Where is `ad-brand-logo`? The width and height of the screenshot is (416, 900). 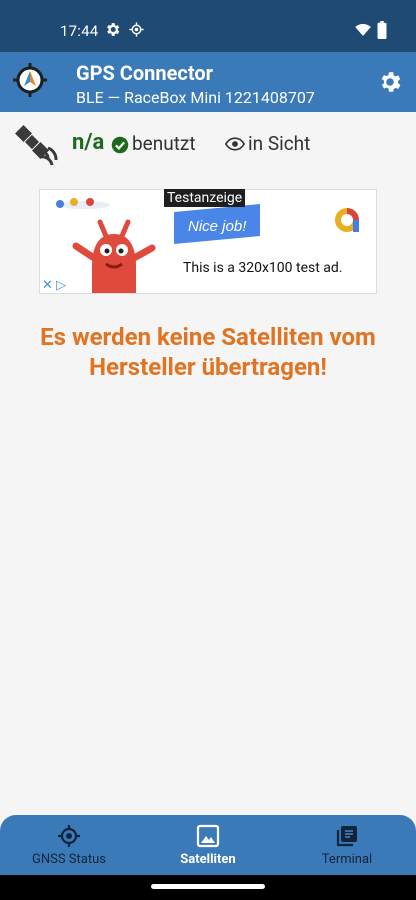
ad-brand-logo is located at coordinates (347, 220).